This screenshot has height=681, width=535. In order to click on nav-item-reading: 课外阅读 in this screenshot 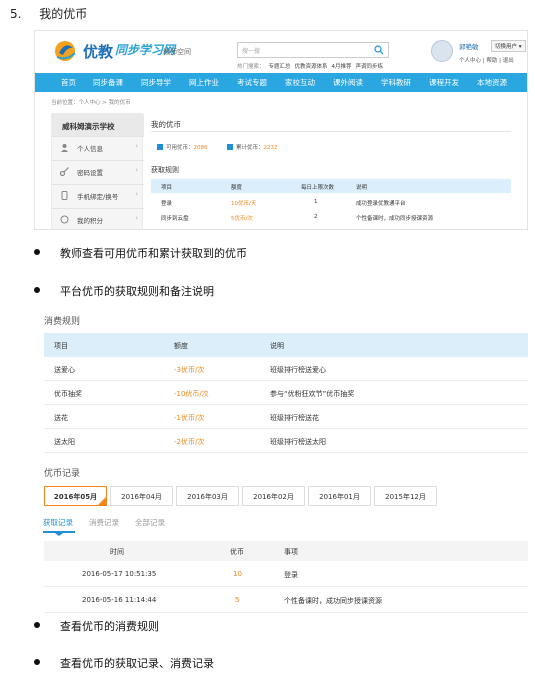, I will do `click(348, 82)`.